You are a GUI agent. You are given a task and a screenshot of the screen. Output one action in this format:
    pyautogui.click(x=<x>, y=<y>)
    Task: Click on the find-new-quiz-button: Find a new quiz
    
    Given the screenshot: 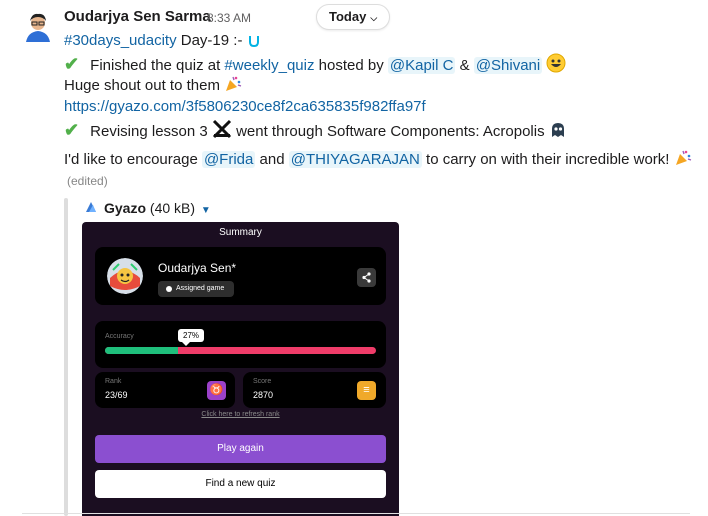 What is the action you would take?
    pyautogui.click(x=240, y=484)
    